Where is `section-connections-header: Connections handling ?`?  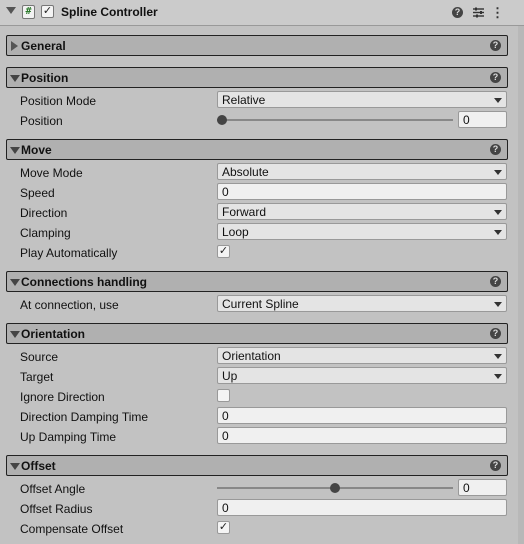
section-connections-header: Connections handling ? is located at coordinates (257, 281).